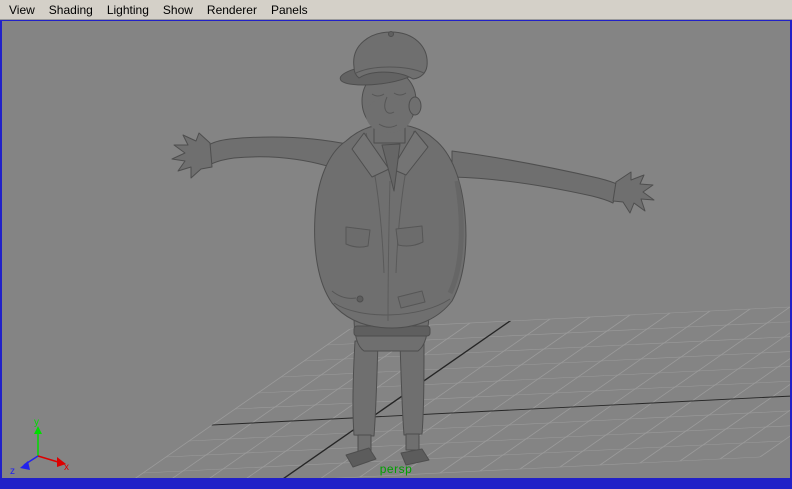 The height and width of the screenshot is (489, 792). Describe the element at coordinates (396, 469) in the screenshot. I see `camera-name-label: persp` at that location.